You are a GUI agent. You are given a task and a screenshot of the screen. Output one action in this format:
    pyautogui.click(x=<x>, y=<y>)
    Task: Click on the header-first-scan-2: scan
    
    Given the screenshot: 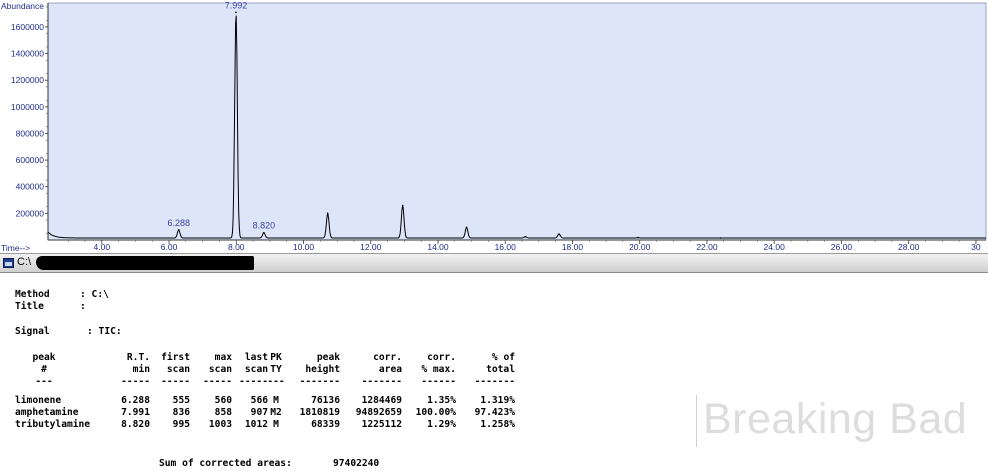 What is the action you would take?
    pyautogui.click(x=178, y=369)
    